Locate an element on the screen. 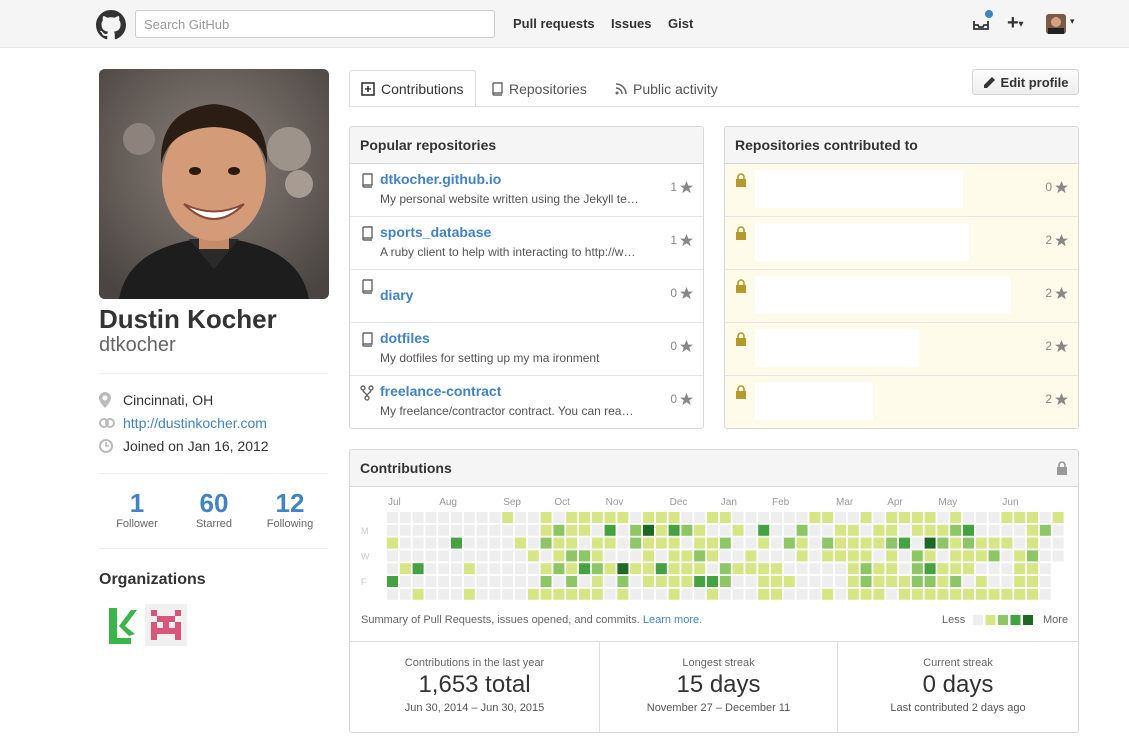  repo-name-link: freelance-contract is located at coordinates (440, 391).